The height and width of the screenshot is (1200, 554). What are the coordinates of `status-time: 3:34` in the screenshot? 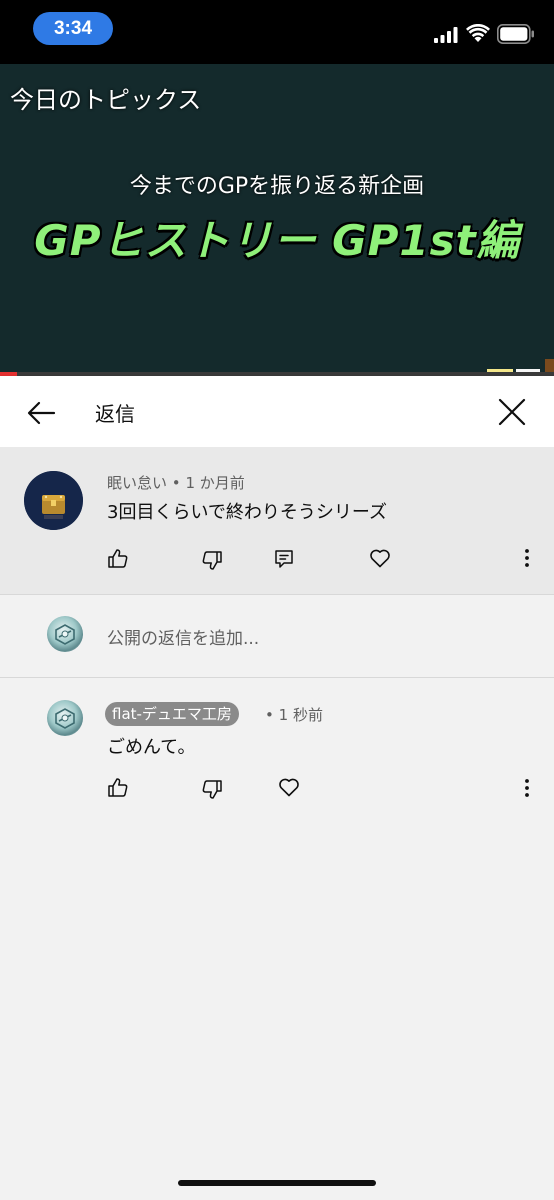 It's located at (73, 28).